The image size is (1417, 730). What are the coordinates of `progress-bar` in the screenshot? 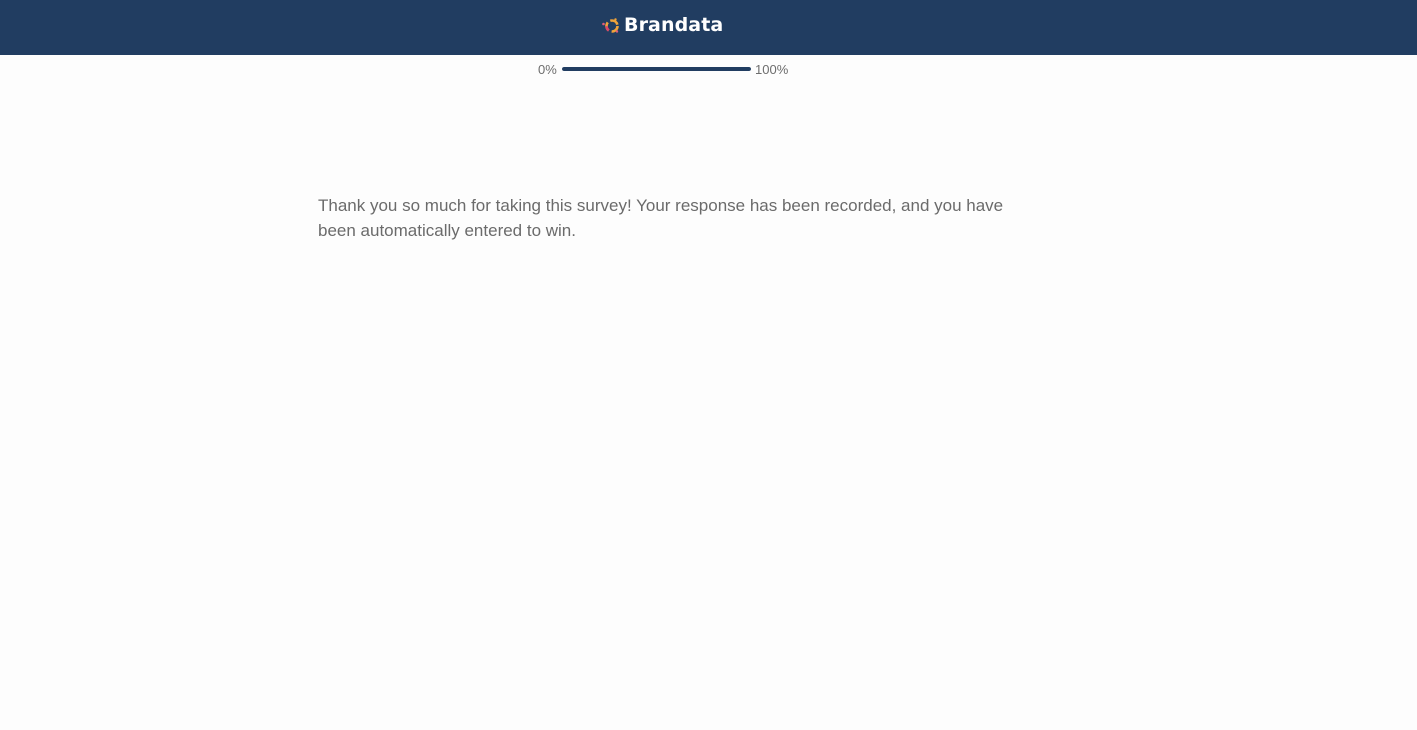 It's located at (656, 69).